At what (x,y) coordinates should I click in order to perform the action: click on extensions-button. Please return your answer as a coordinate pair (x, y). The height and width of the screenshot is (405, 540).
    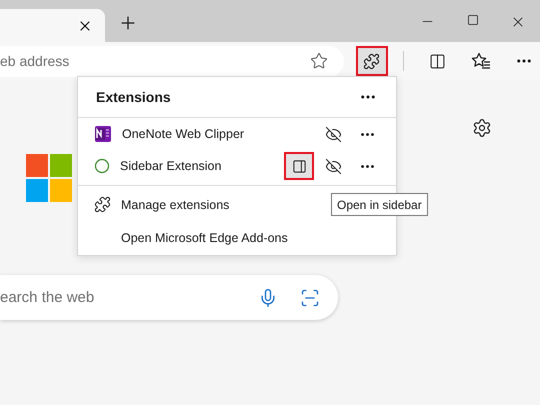
    Looking at the image, I should click on (372, 61).